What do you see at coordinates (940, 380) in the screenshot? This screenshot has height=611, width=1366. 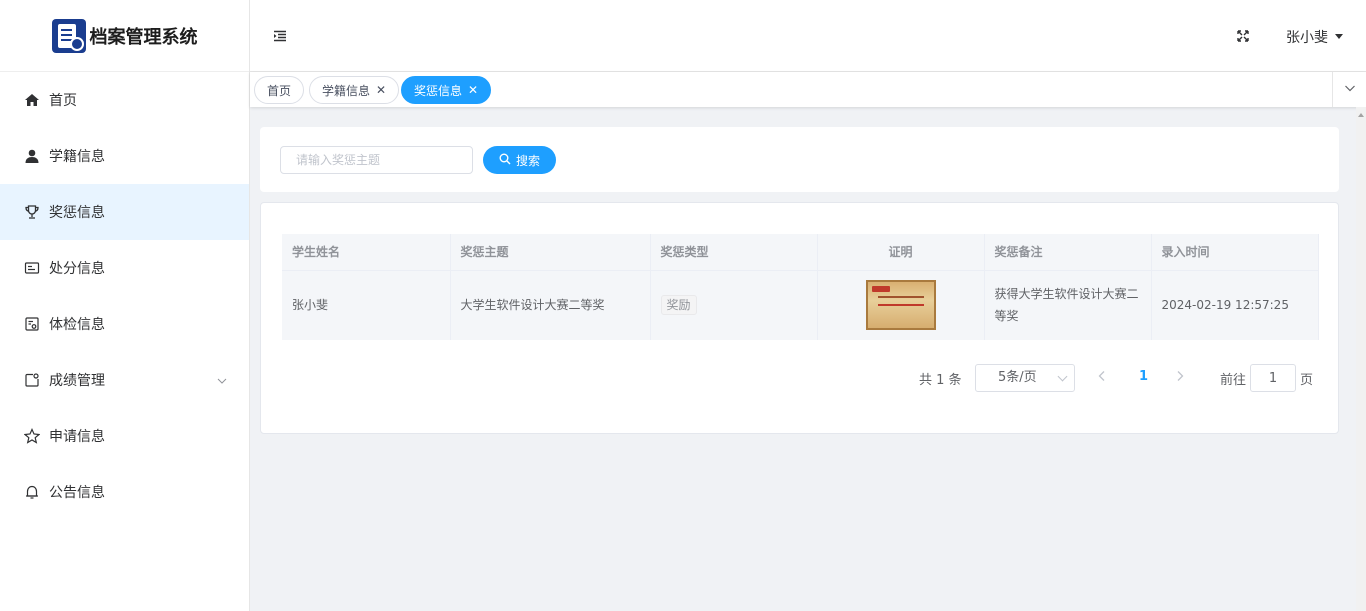 I see `pagination-total: 共 1 条` at bounding box center [940, 380].